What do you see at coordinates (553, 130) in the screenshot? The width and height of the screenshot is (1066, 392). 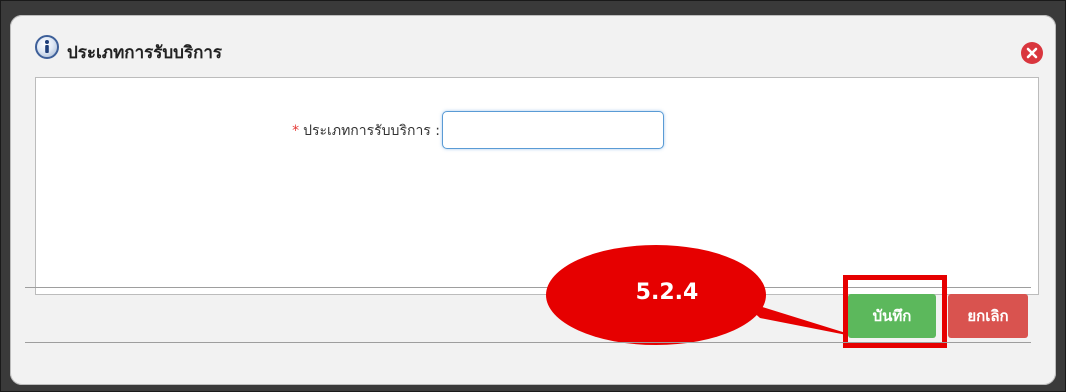 I see `service-type-input` at bounding box center [553, 130].